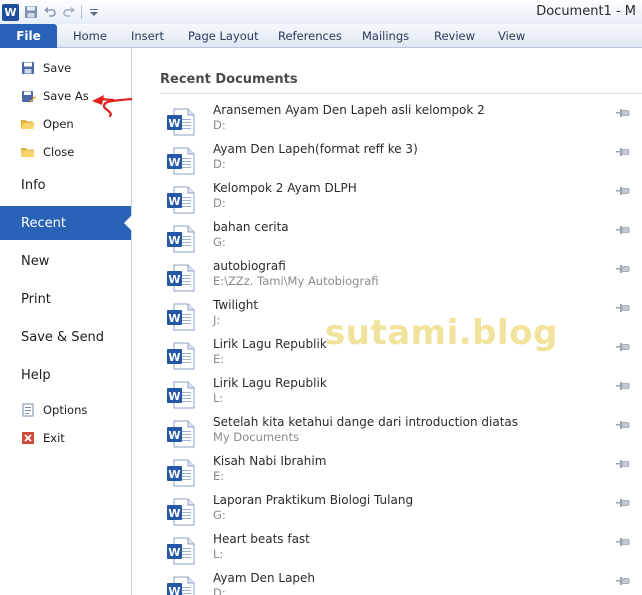 The width and height of the screenshot is (642, 595). I want to click on tab-page-layout: Page Layout, so click(223, 36).